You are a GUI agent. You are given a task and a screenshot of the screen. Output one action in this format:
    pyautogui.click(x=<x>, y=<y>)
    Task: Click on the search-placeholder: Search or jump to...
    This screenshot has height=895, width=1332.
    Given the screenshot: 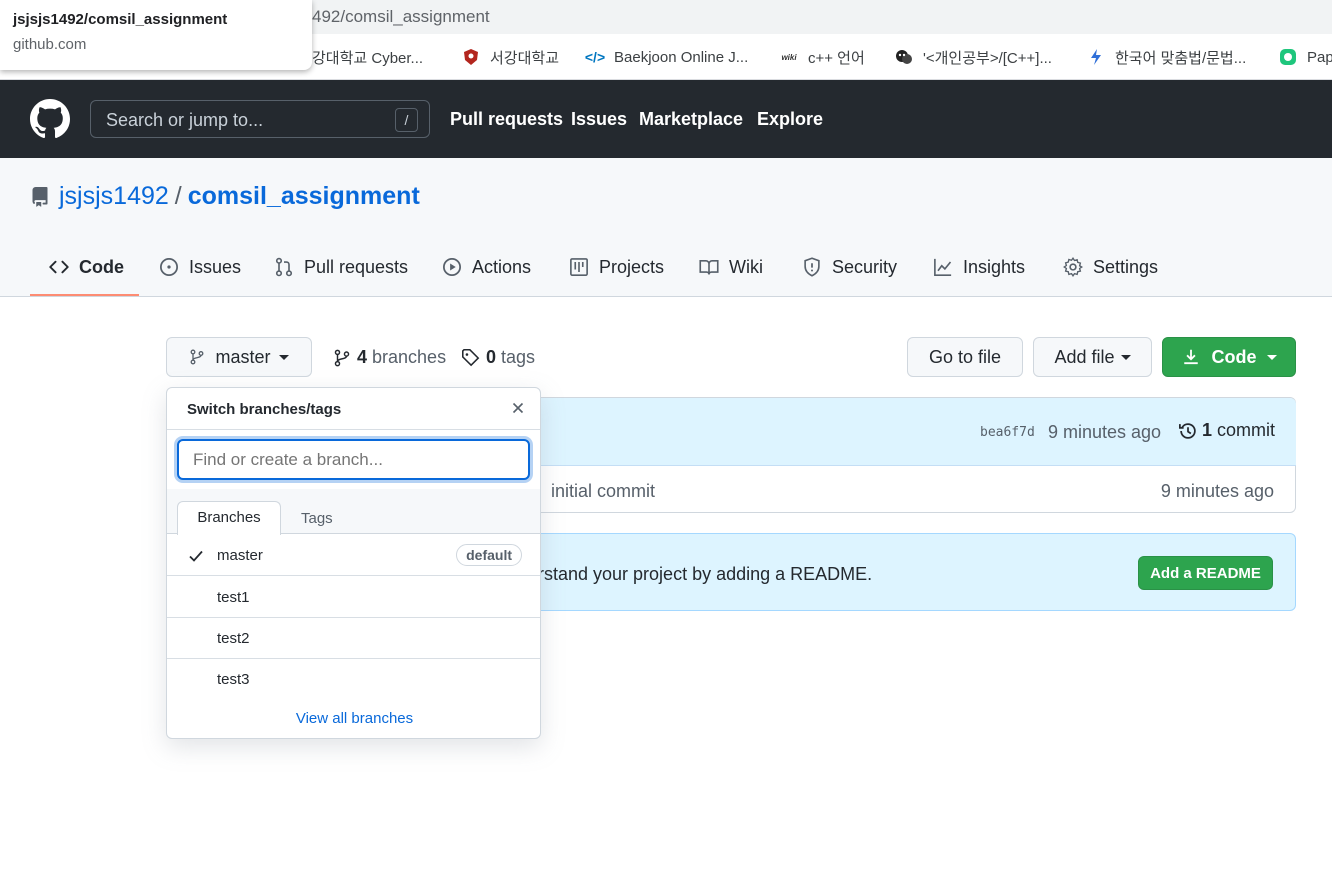 What is the action you would take?
    pyautogui.click(x=185, y=120)
    